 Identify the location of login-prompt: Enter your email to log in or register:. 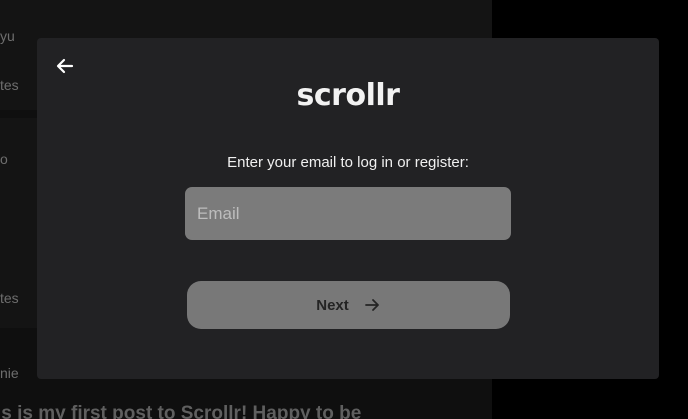
(348, 162).